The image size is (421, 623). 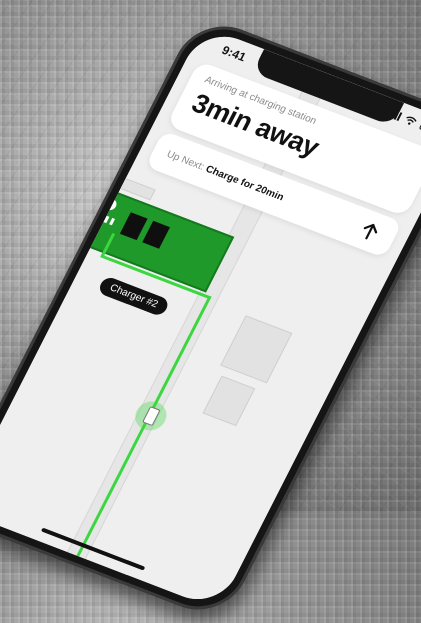 What do you see at coordinates (133, 296) in the screenshot?
I see `charger-label: Charger #2` at bounding box center [133, 296].